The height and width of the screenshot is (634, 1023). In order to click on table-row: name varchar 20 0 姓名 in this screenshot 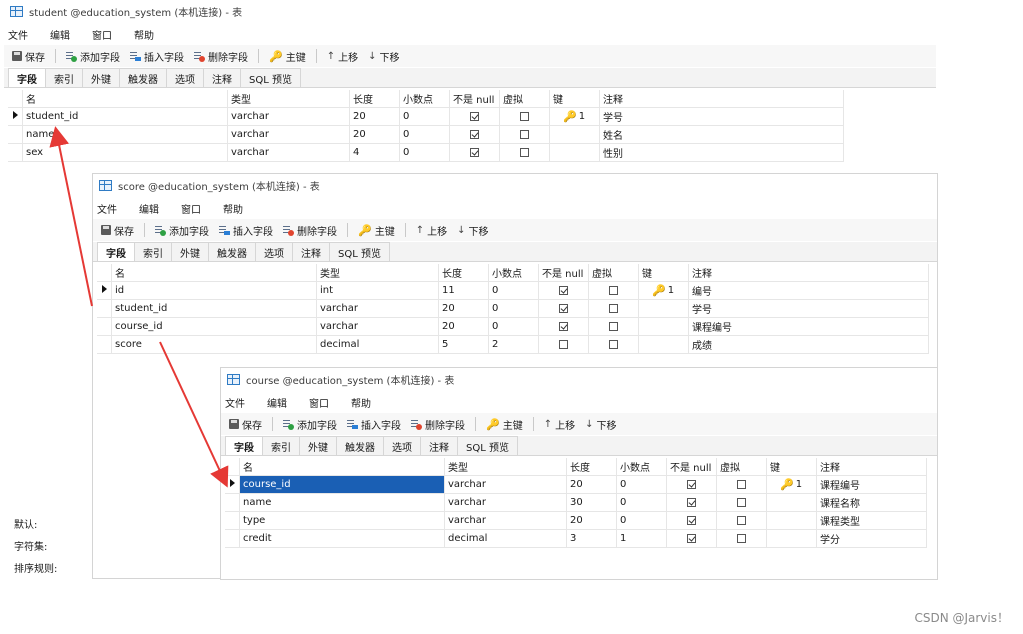, I will do `click(426, 134)`.